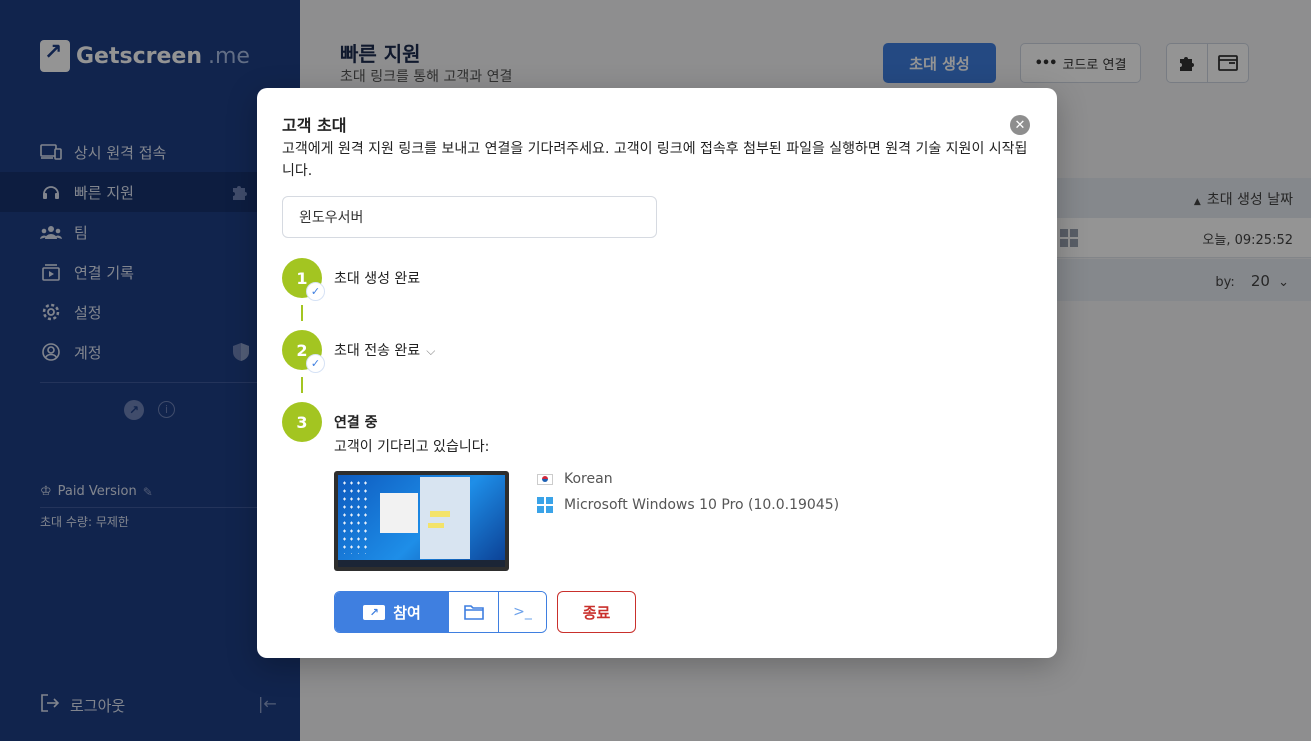 The image size is (1311, 741). I want to click on join-label: 참여, so click(407, 612).